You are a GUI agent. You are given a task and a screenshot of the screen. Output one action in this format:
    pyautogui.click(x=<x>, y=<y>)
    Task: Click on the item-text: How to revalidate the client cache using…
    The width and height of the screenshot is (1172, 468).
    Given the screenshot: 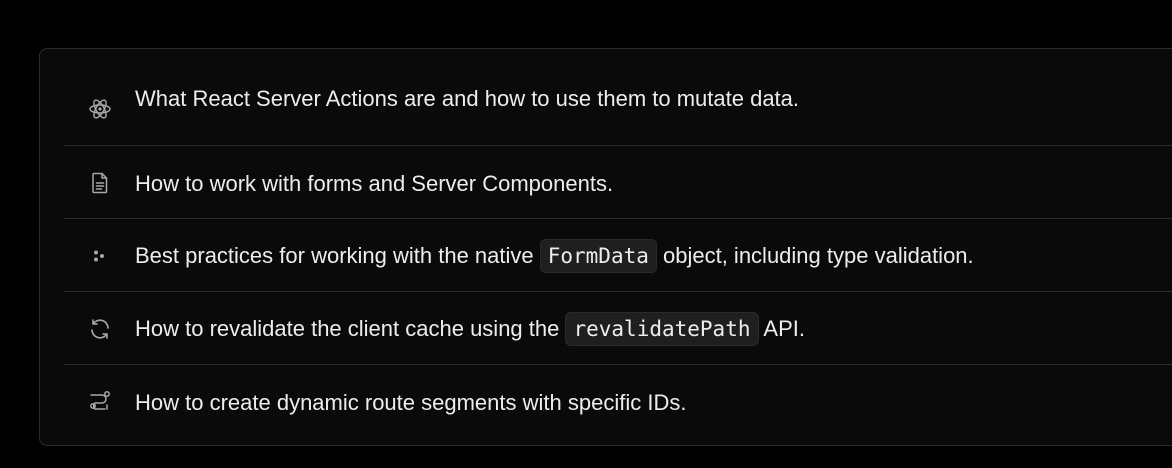 What is the action you would take?
    pyautogui.click(x=470, y=329)
    